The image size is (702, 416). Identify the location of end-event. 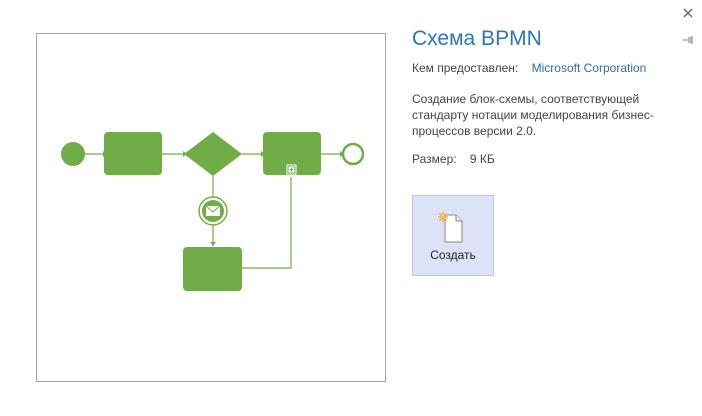
(353, 154).